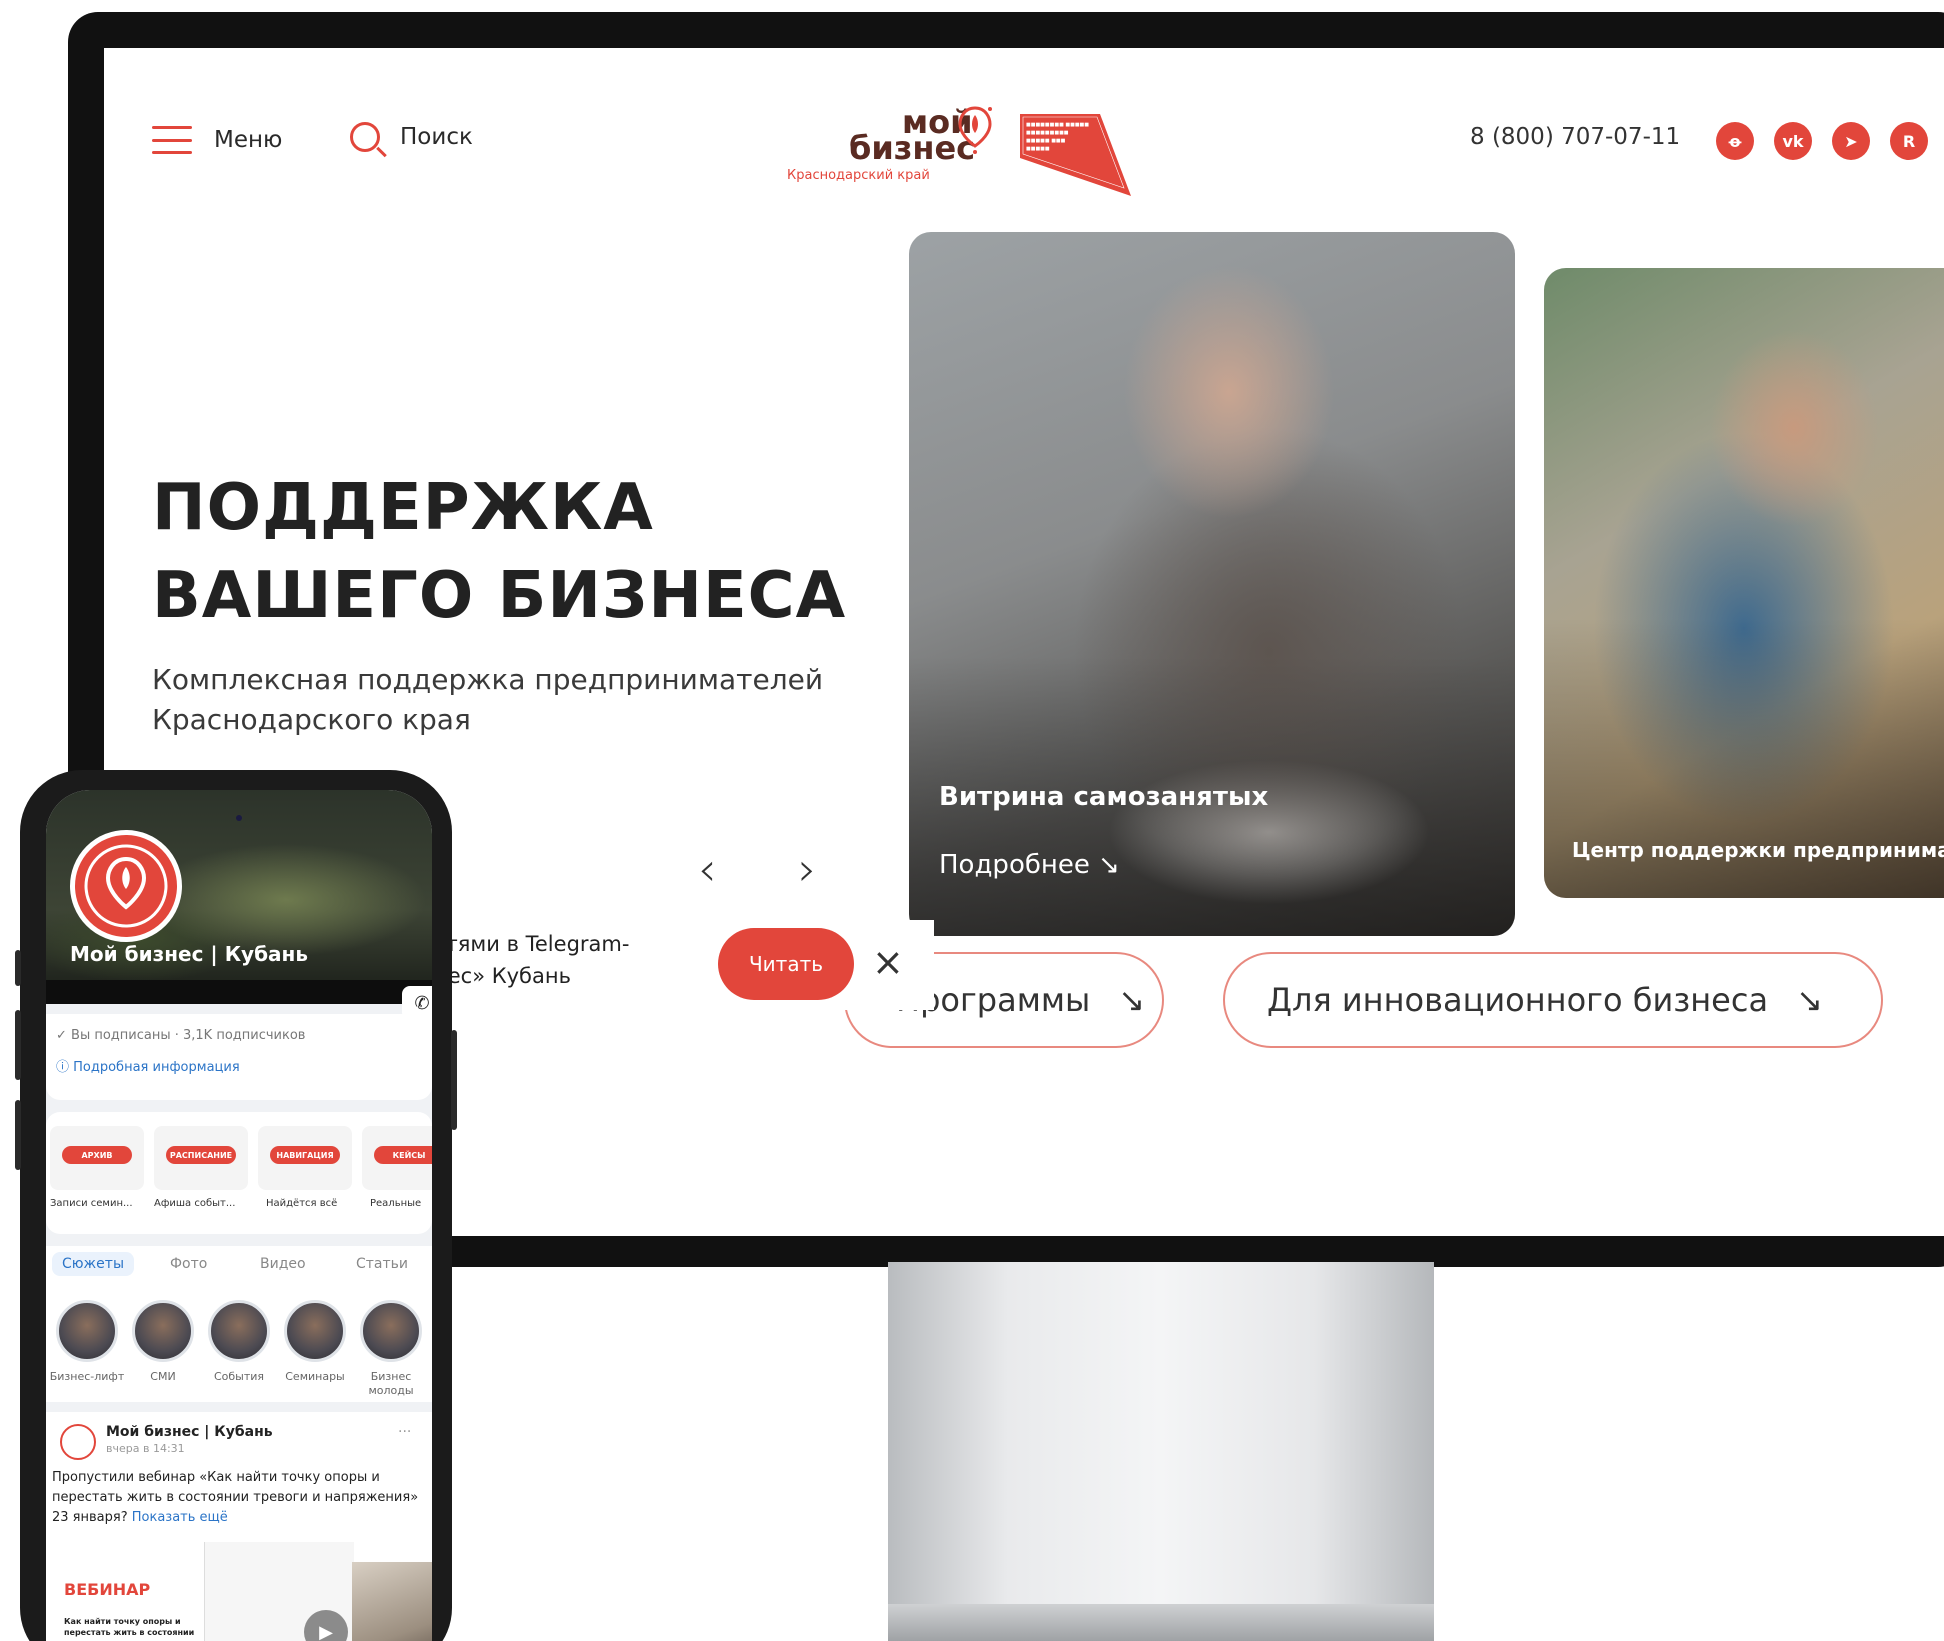 The height and width of the screenshot is (1641, 1944). I want to click on front-camera-icon, so click(239, 818).